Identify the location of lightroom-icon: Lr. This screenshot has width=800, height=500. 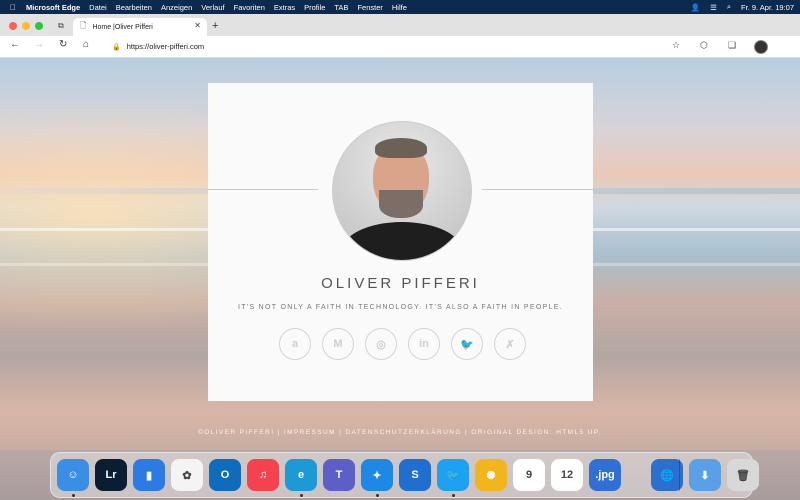
(111, 475).